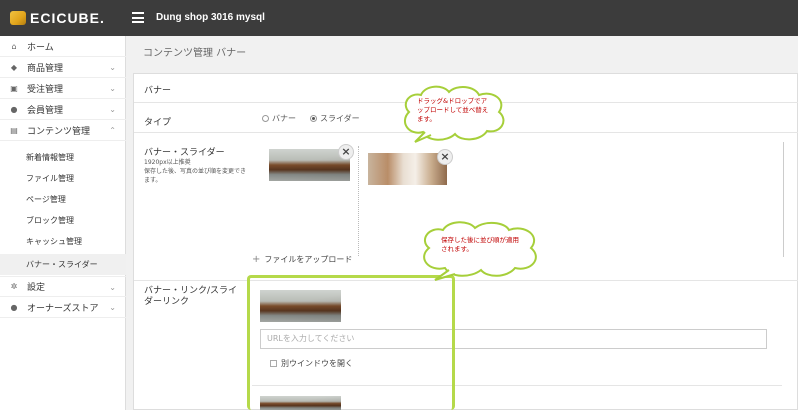 Image resolution: width=798 pixels, height=410 pixels. I want to click on highlight-frame, so click(351, 342).